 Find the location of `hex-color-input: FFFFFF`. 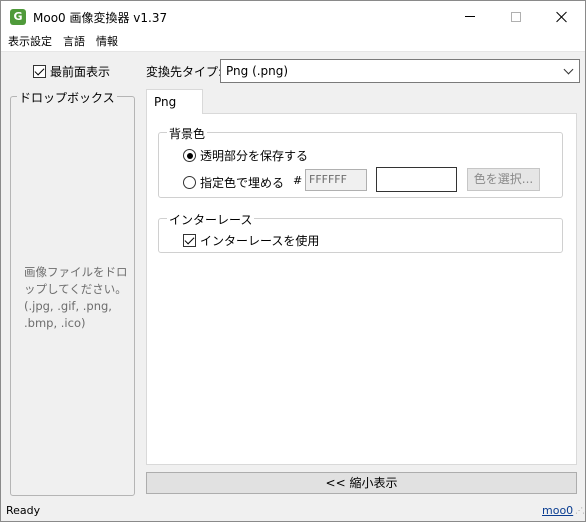

hex-color-input: FFFFFF is located at coordinates (336, 180).